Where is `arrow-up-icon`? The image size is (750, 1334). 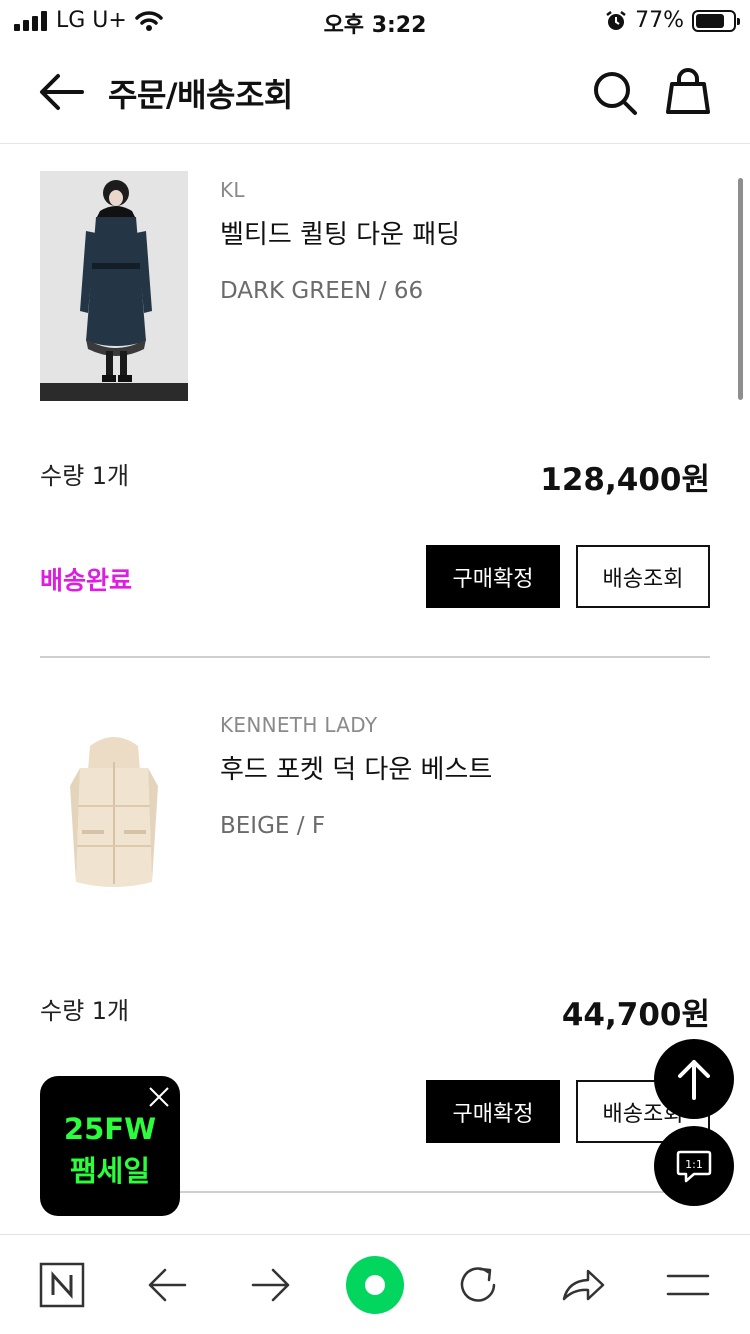 arrow-up-icon is located at coordinates (694, 1080).